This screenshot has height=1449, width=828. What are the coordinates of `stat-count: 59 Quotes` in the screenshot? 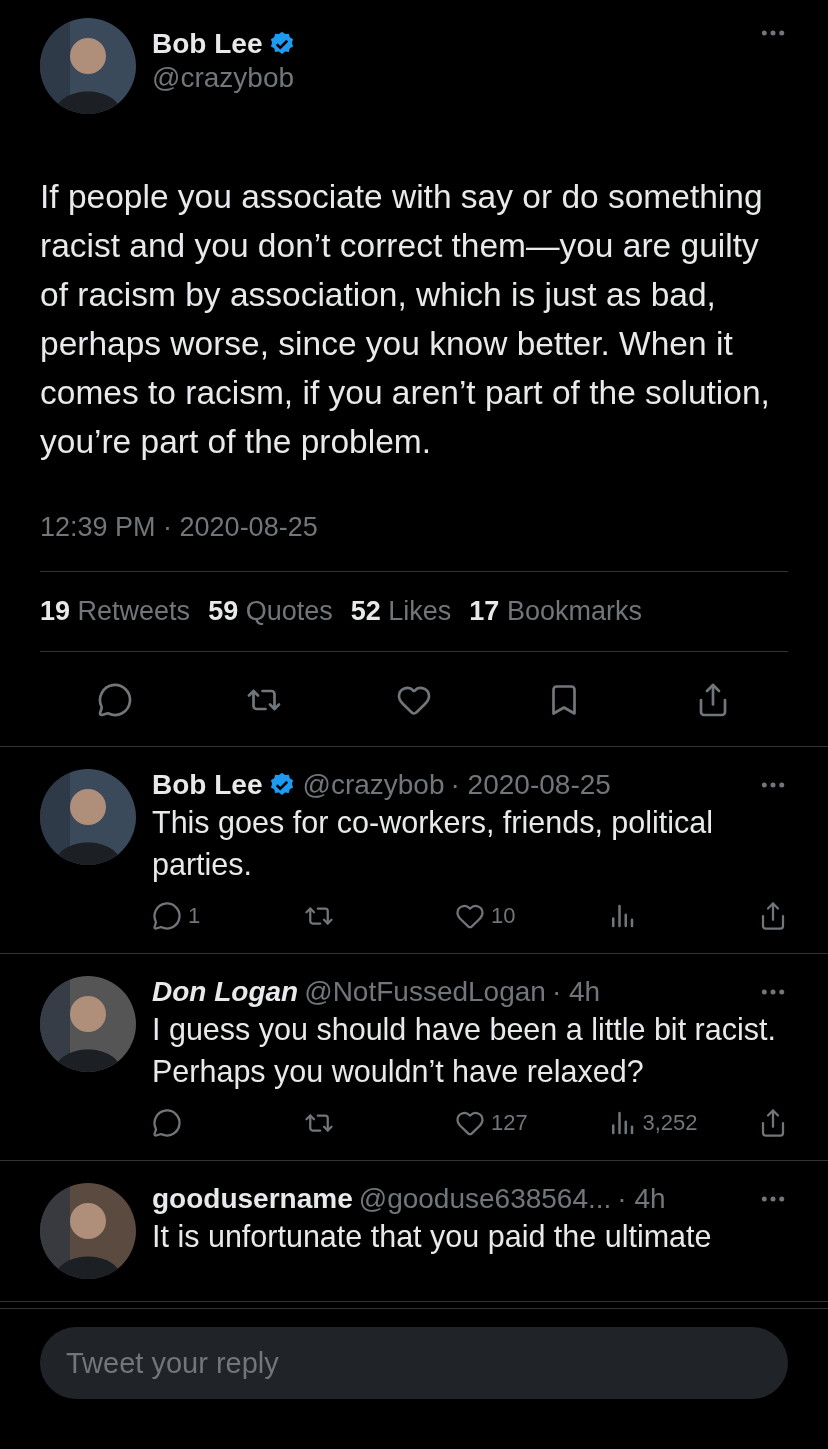 It's located at (270, 611).